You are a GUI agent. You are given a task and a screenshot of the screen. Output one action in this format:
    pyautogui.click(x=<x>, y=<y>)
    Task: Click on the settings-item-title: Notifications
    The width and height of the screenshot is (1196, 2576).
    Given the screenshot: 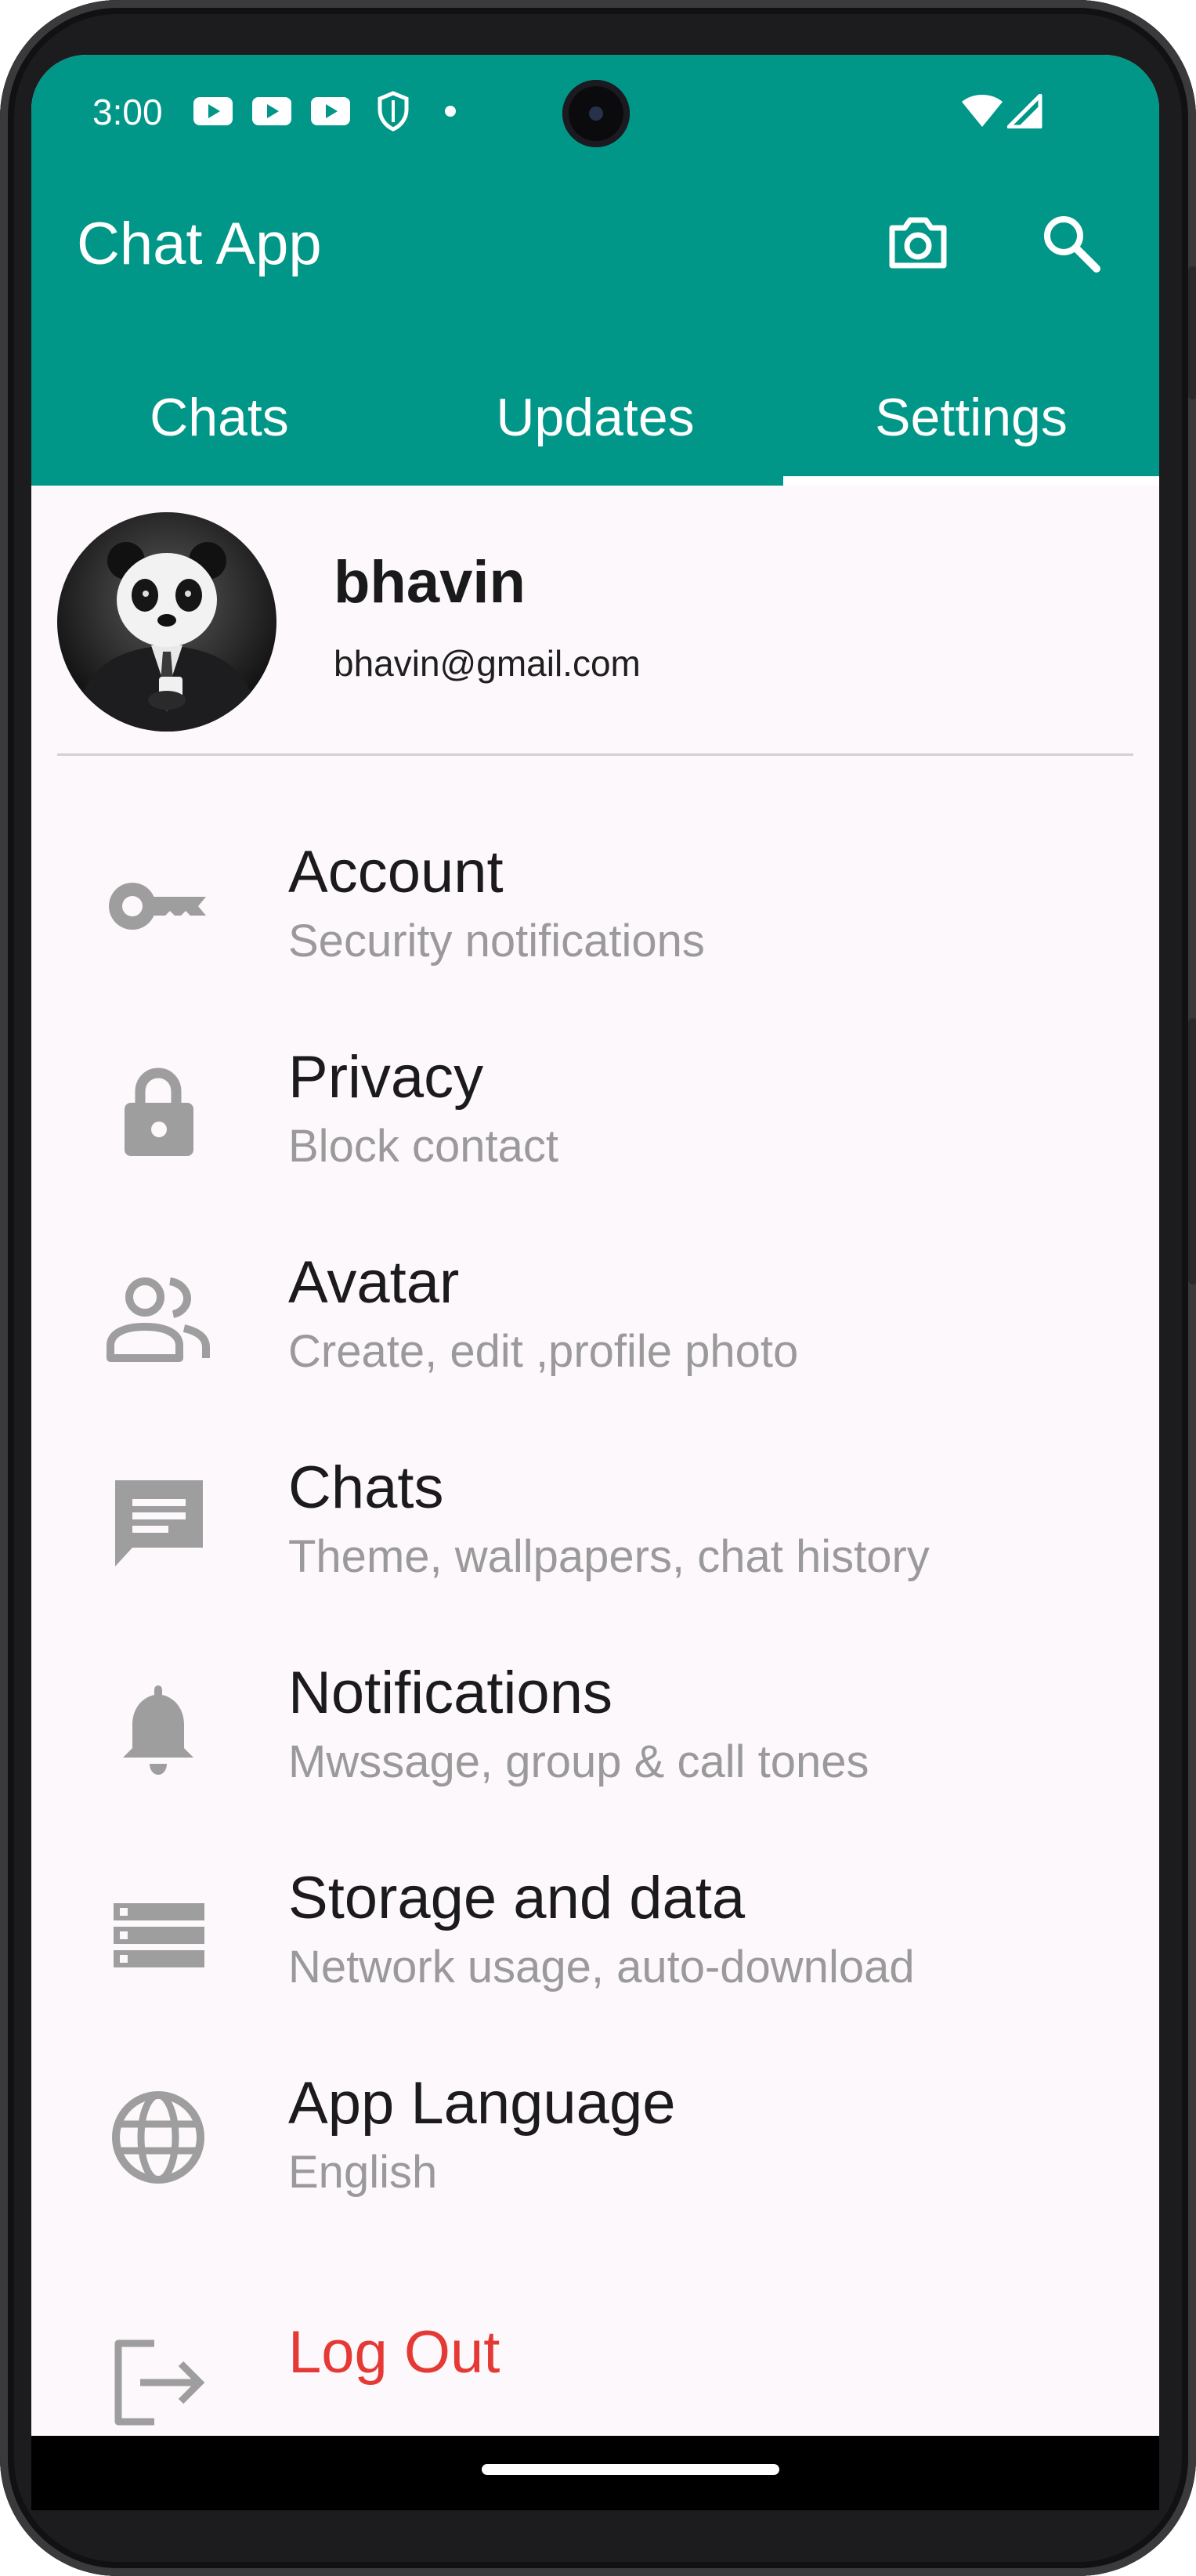 What is the action you would take?
    pyautogui.click(x=450, y=1693)
    